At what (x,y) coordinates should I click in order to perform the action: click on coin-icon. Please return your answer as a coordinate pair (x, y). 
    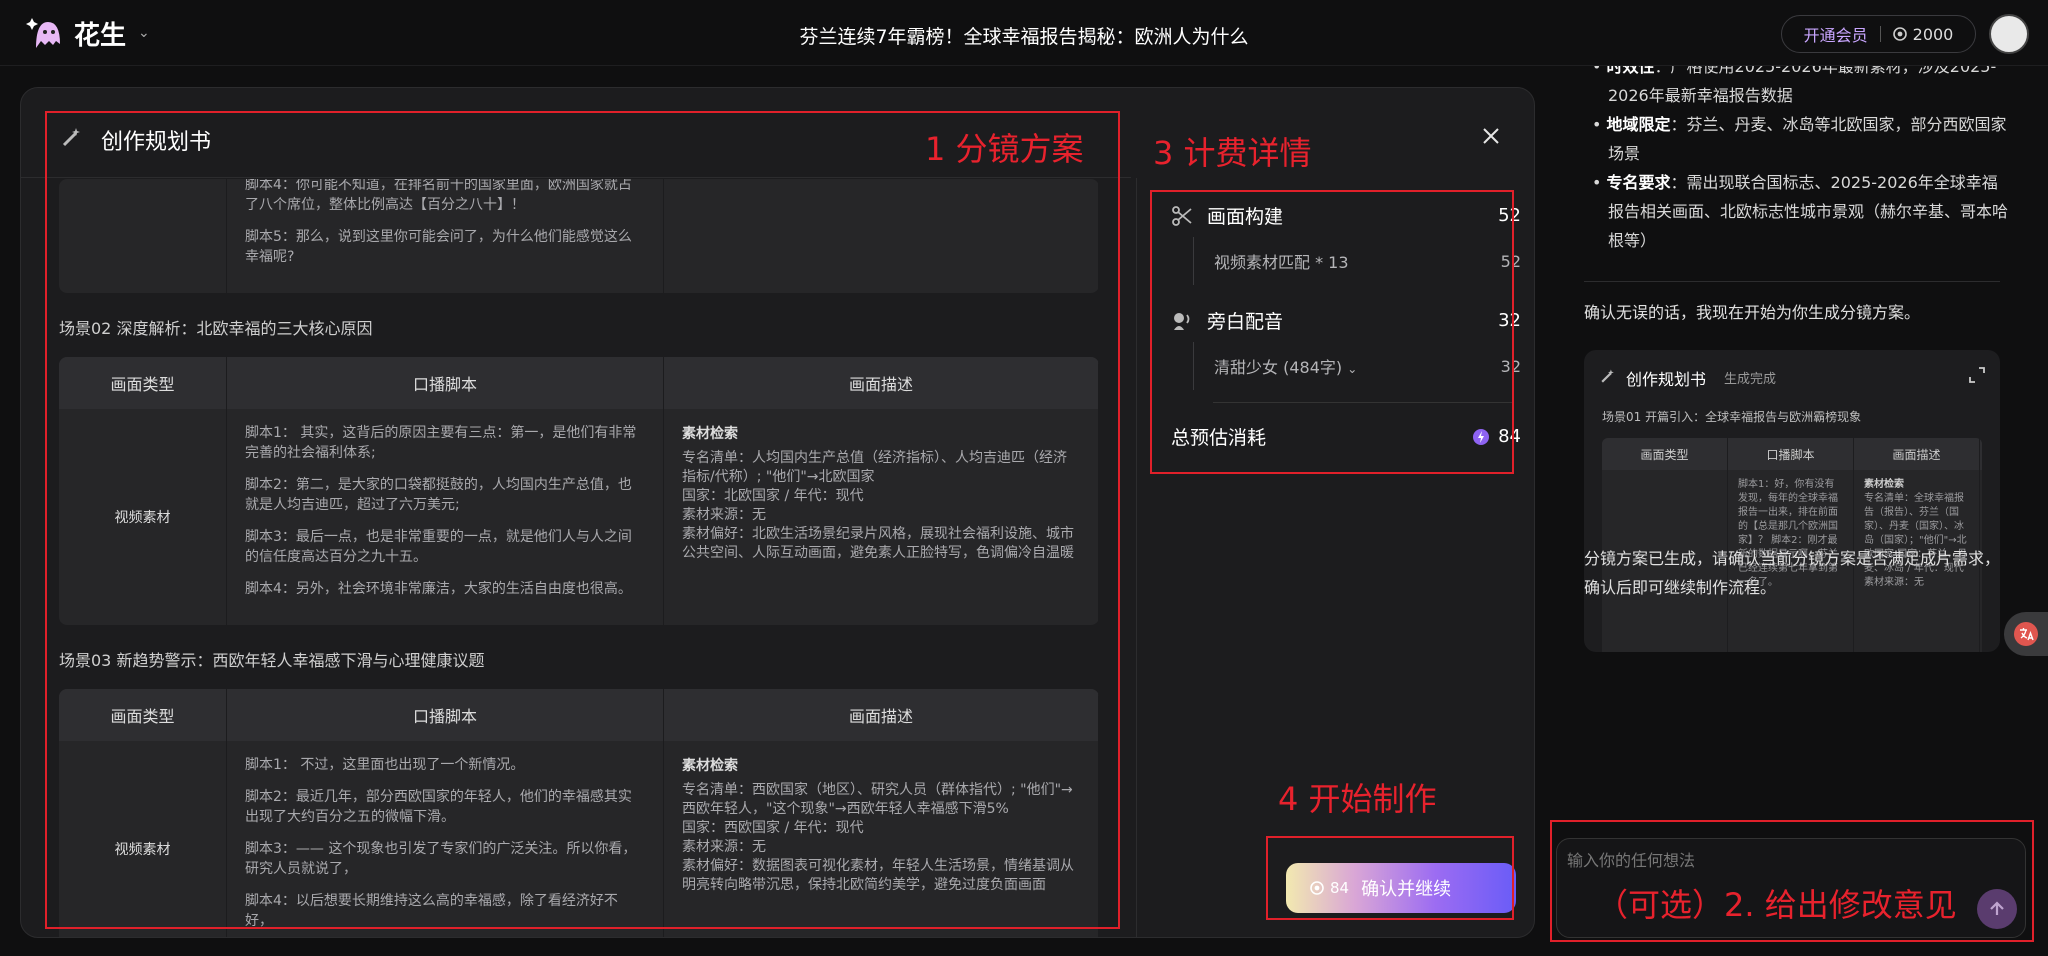
    Looking at the image, I should click on (1899, 34).